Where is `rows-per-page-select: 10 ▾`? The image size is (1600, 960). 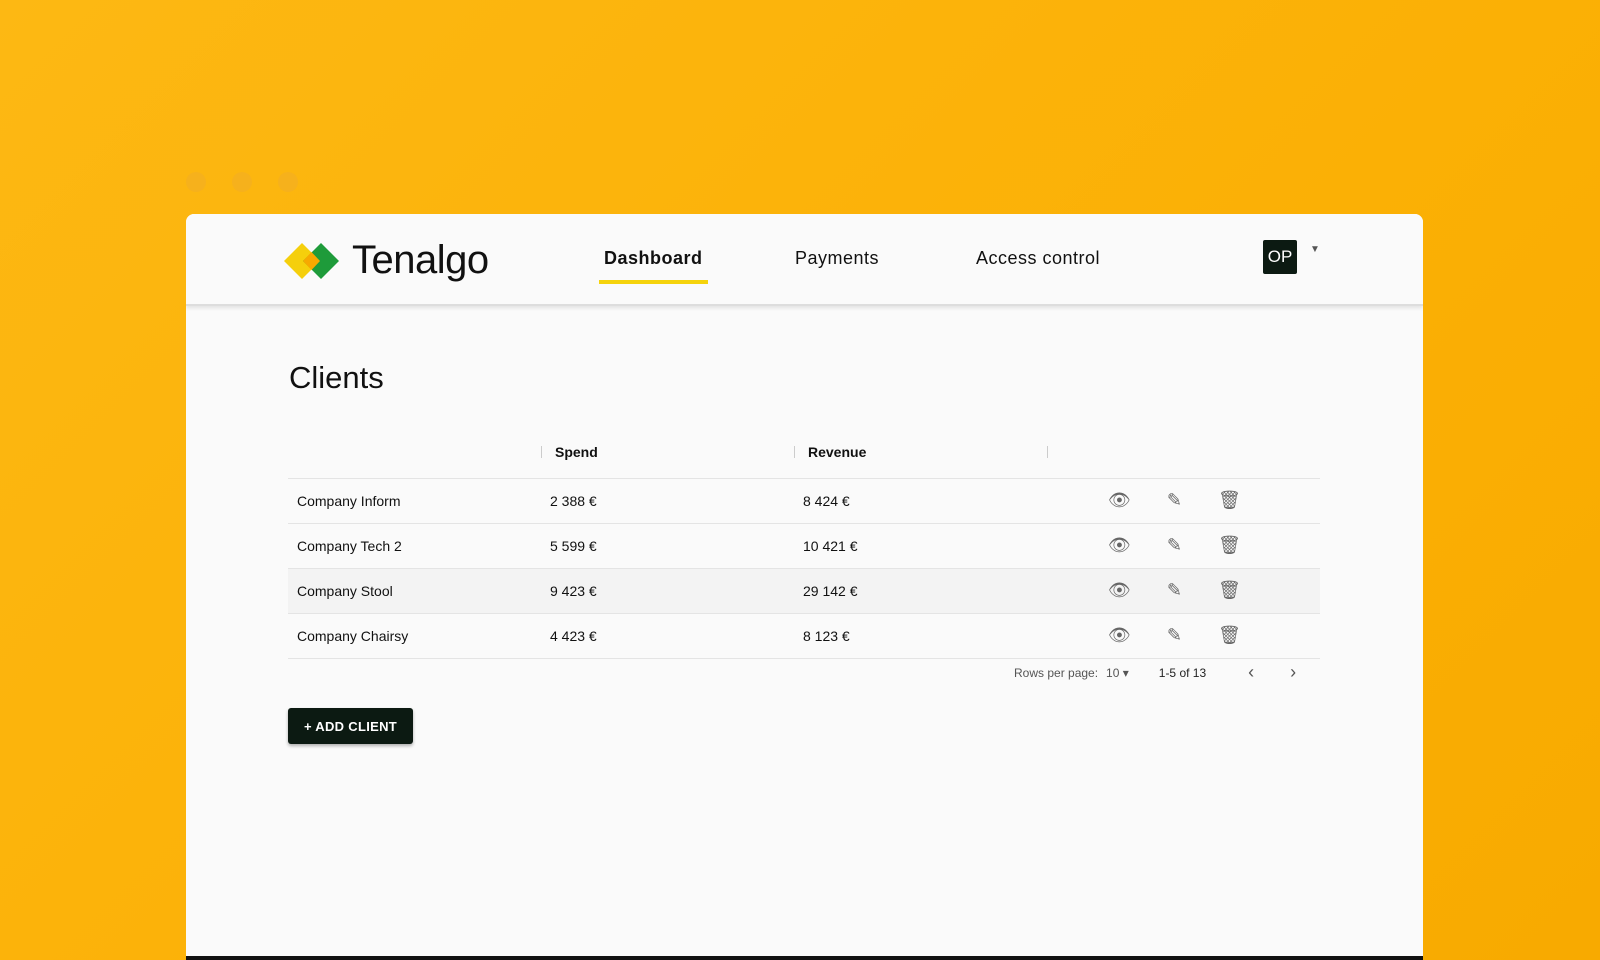
rows-per-page-select: 10 ▾ is located at coordinates (1117, 673).